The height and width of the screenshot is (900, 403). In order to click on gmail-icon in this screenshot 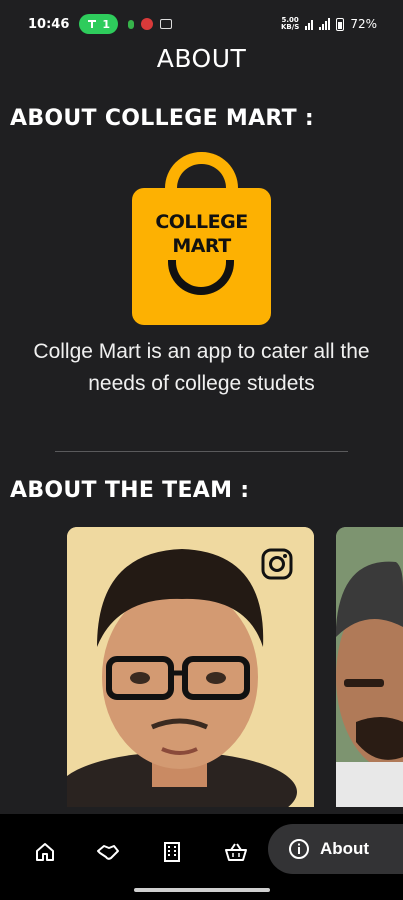, I will do `click(166, 24)`.